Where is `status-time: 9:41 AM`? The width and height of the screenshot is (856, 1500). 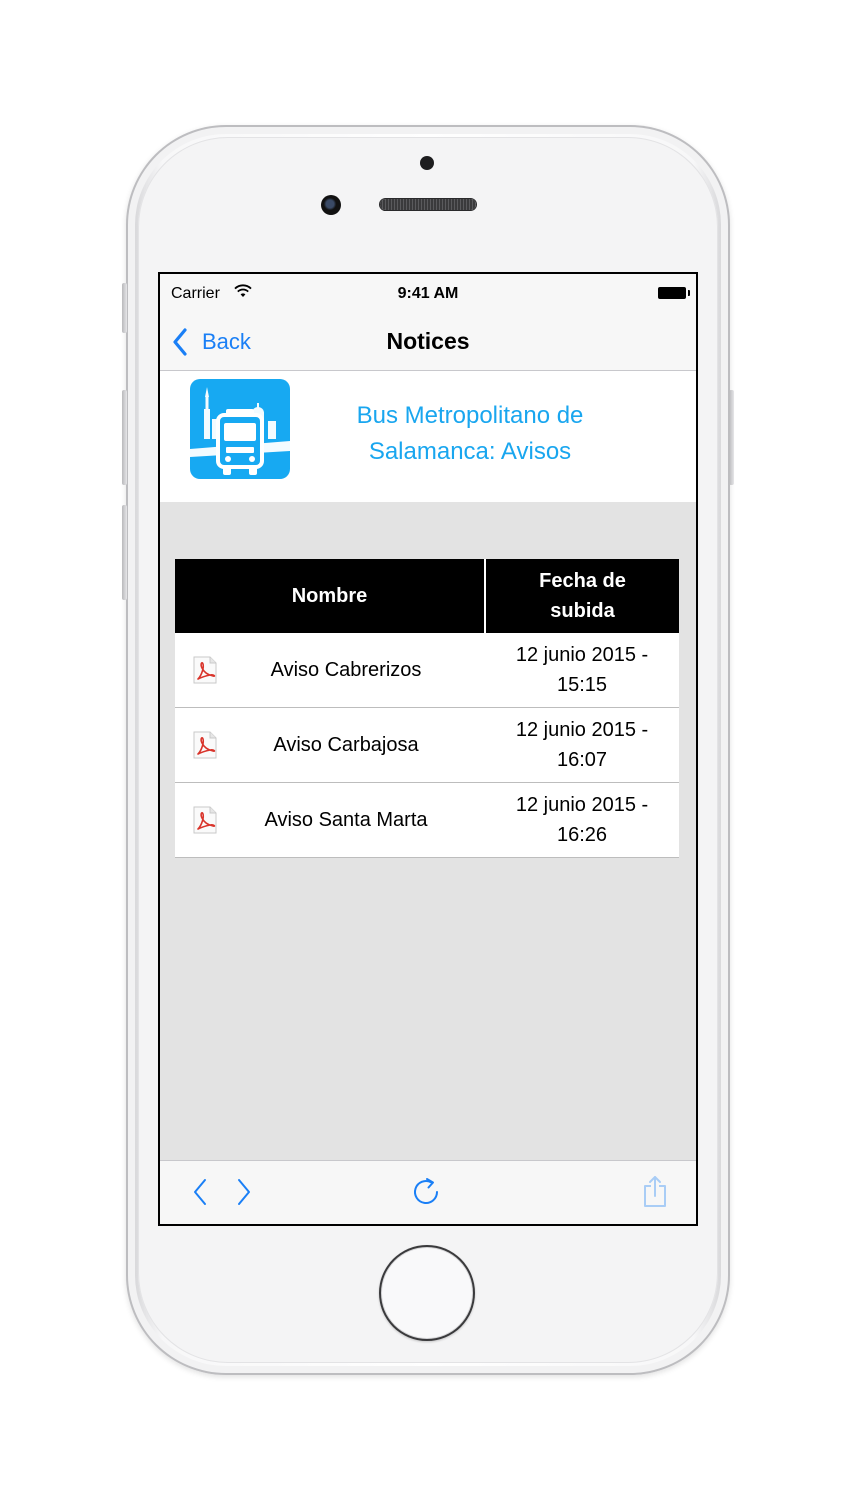 status-time: 9:41 AM is located at coordinates (428, 293).